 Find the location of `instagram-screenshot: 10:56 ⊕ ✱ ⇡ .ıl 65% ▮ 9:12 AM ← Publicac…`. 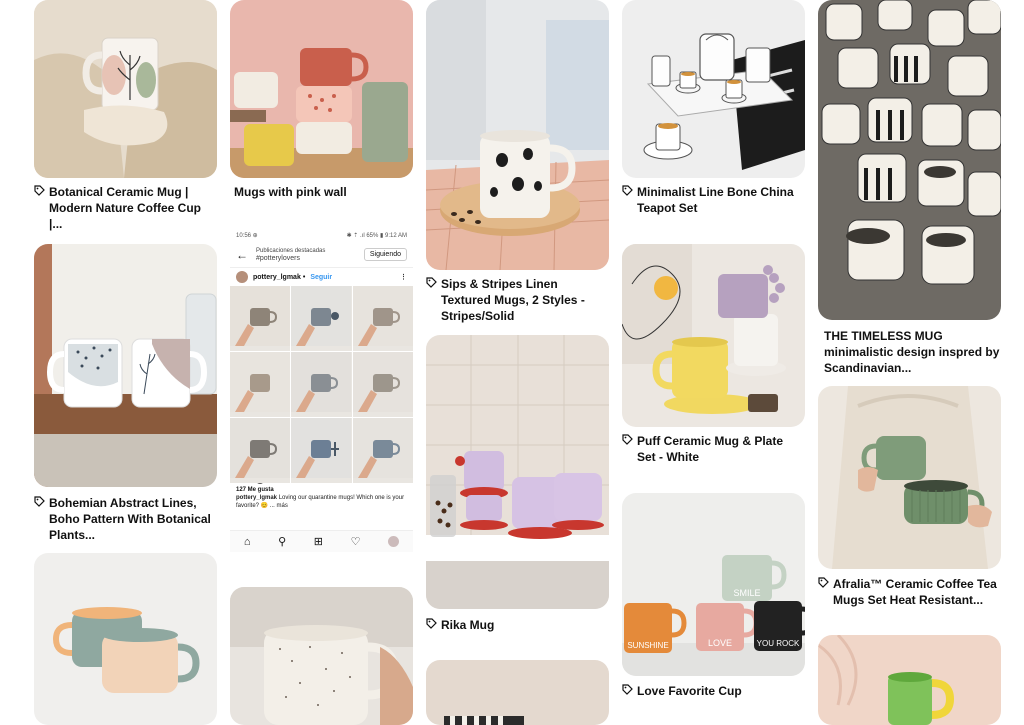

instagram-screenshot: 10:56 ⊕ ✱ ⇡ .ıl 65% ▮ 9:12 AM ← Publicac… is located at coordinates (321, 391).